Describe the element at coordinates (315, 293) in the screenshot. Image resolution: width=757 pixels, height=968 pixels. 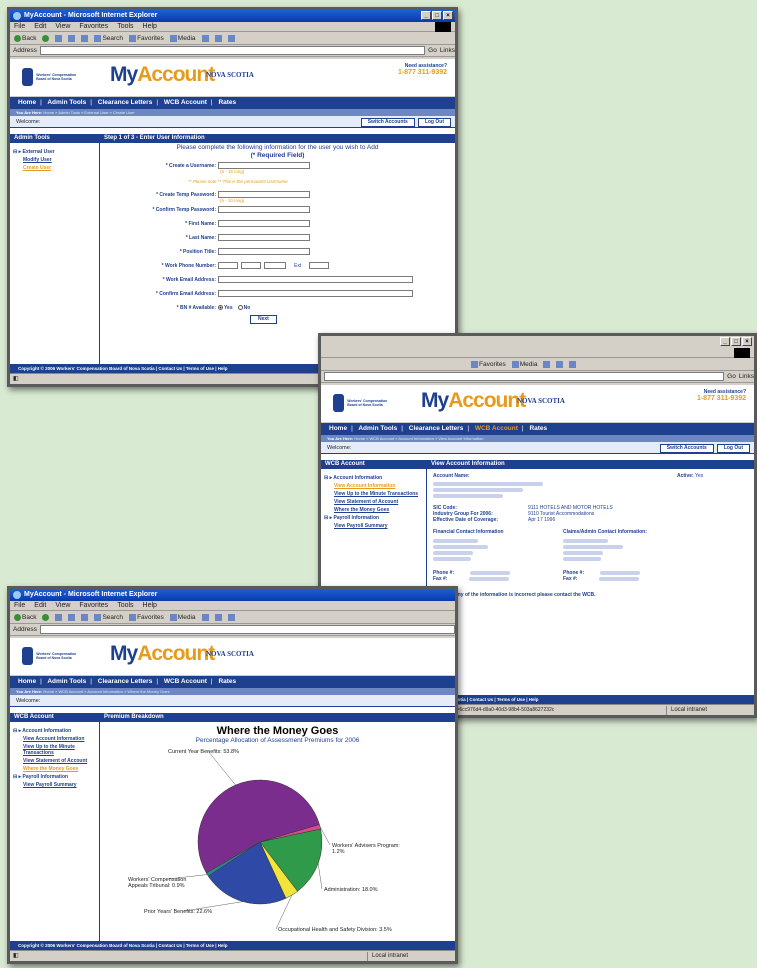
I see `confirm-email-input` at that location.